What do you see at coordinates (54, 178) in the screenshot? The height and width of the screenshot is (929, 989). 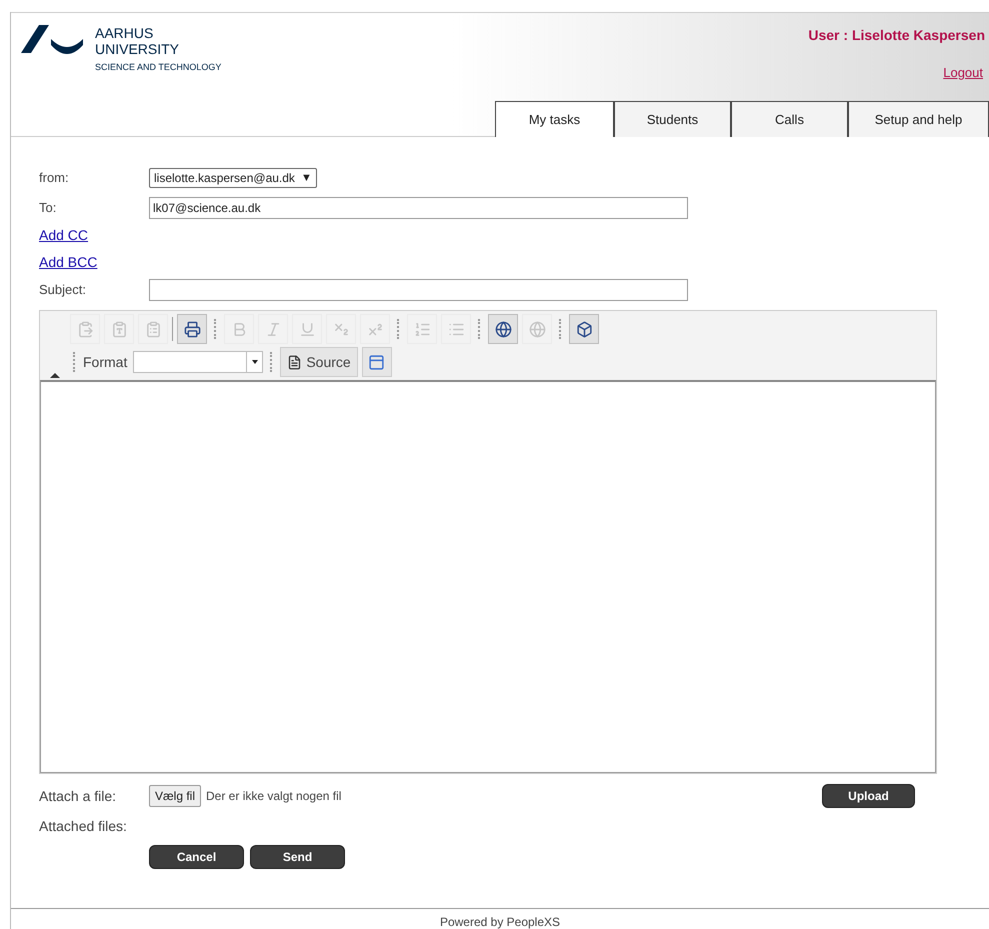 I see `from-label: from:` at bounding box center [54, 178].